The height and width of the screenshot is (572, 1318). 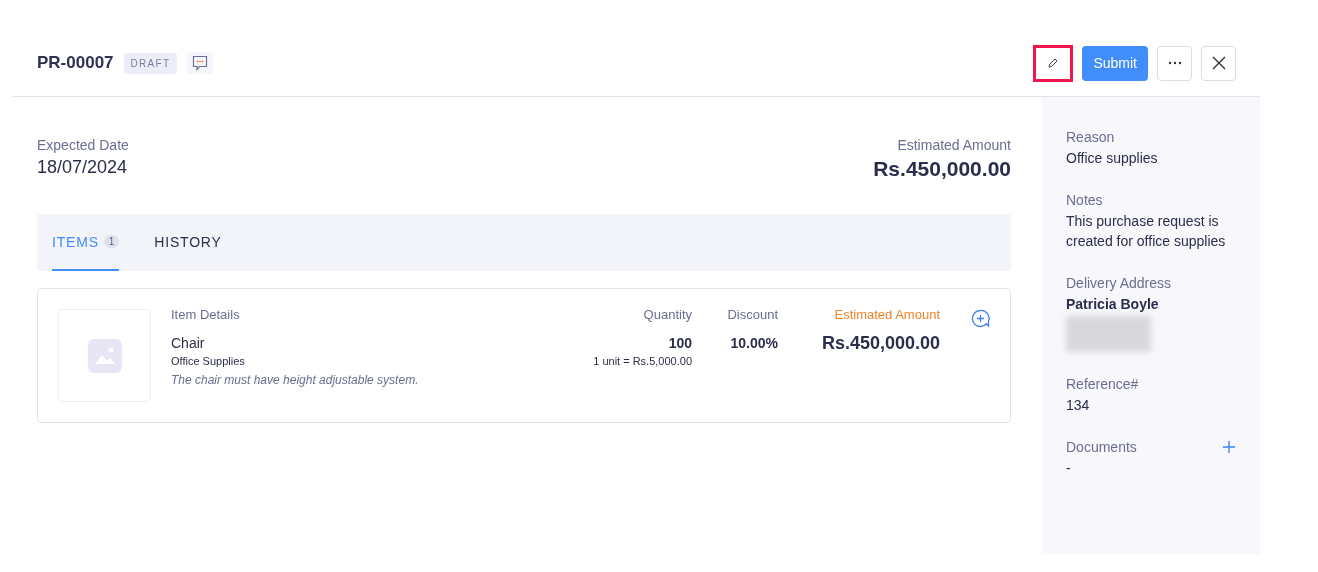 I want to click on unit-price: 1 unit = Rs.5,000.00, so click(x=642, y=361).